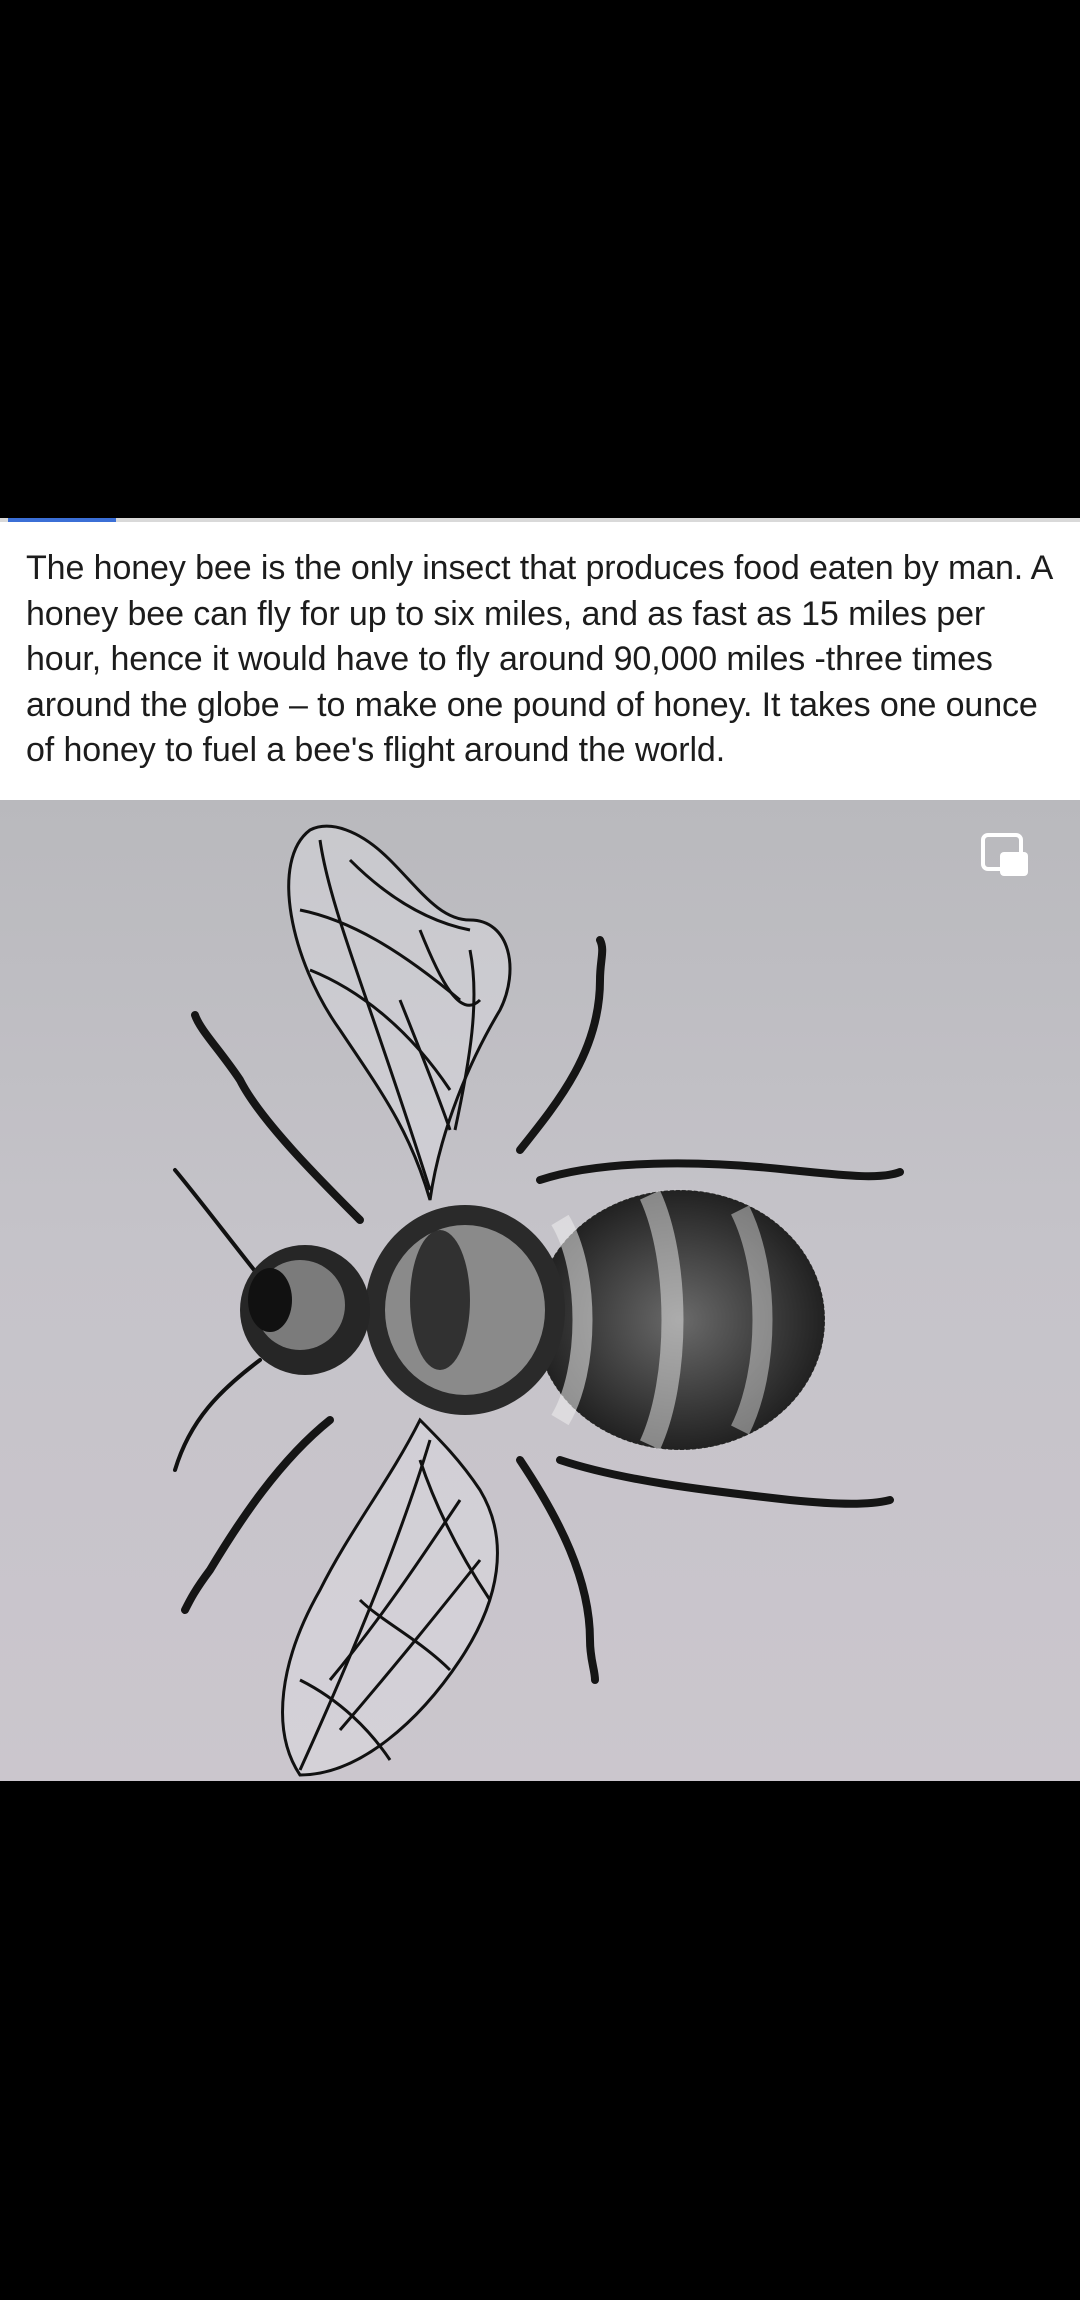  Describe the element at coordinates (1005, 855) in the screenshot. I see `picture-in-picture-icon` at that location.